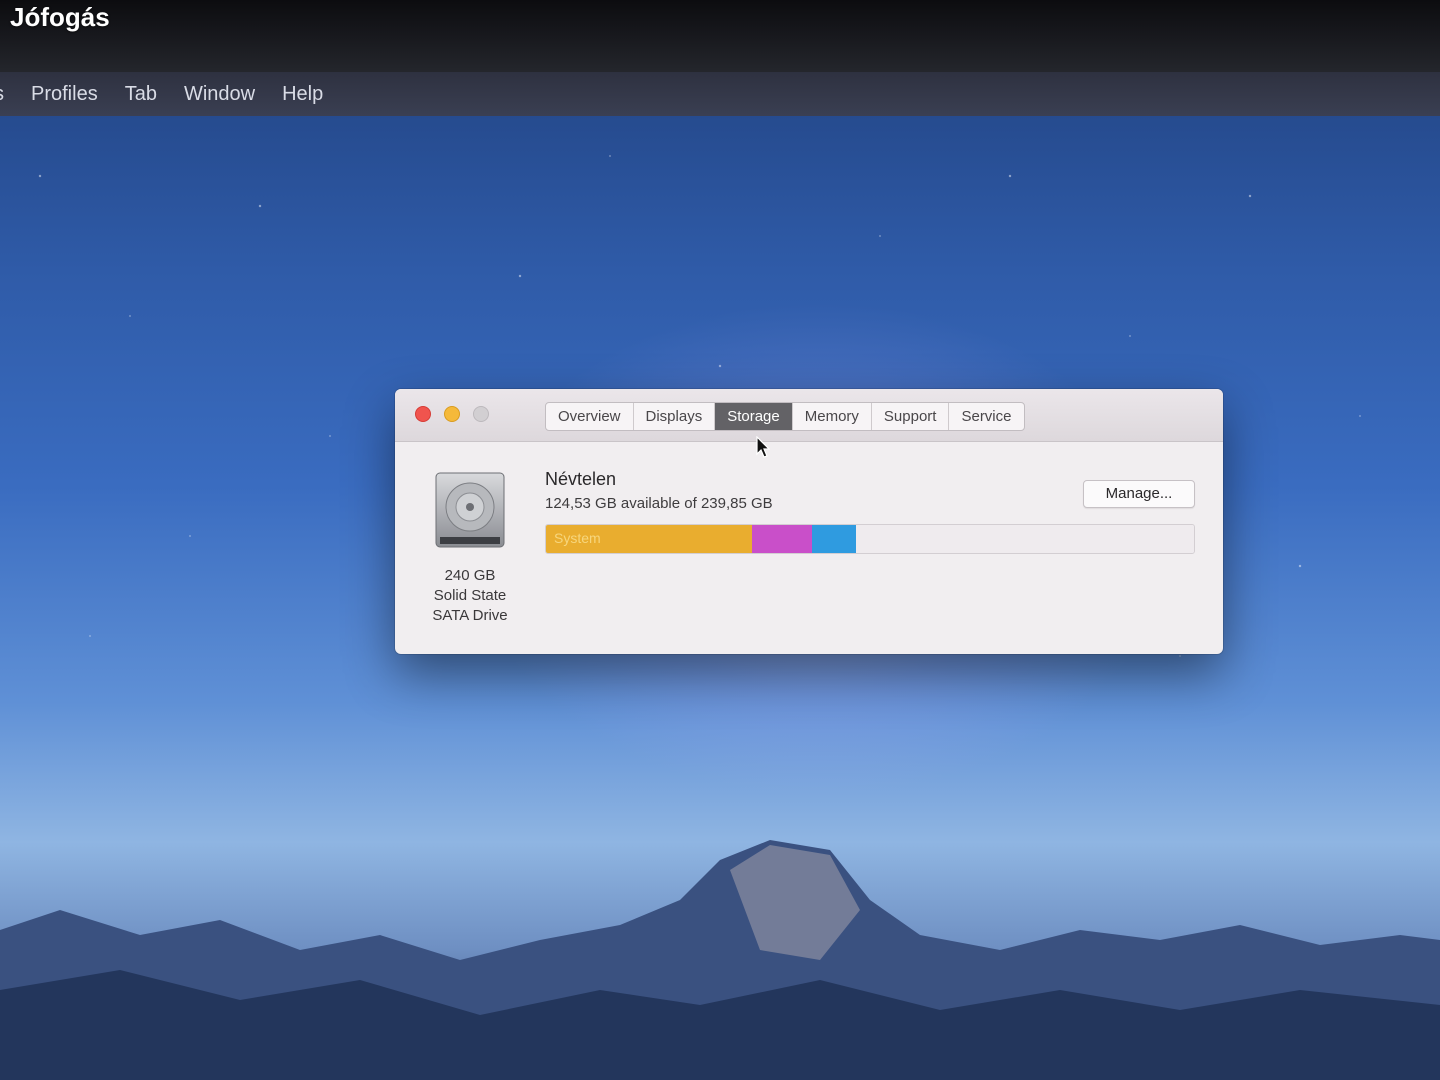  Describe the element at coordinates (470, 510) in the screenshot. I see `hard-drive-icon` at that location.